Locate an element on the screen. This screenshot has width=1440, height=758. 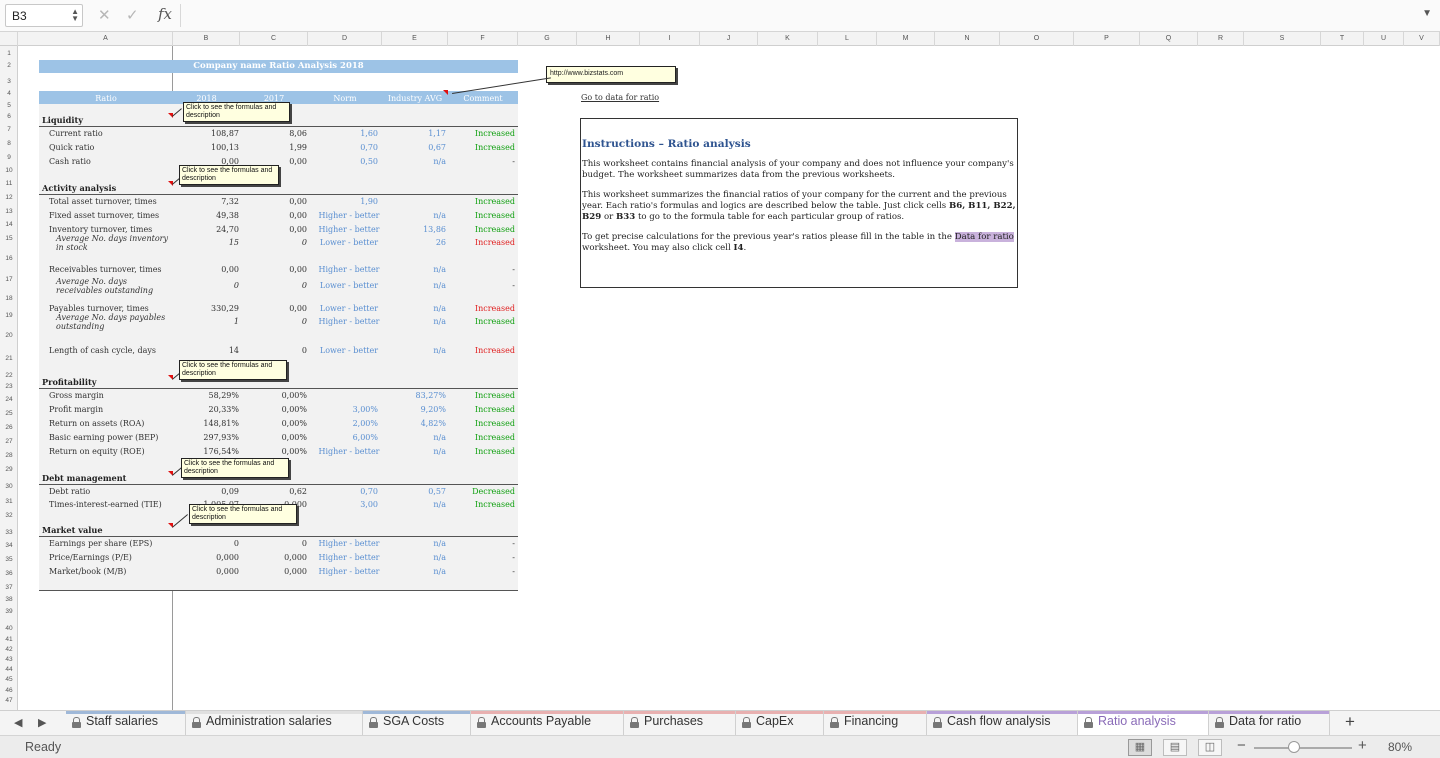
tab-data-for-ratio: Data for ratio is located at coordinates (1269, 723).